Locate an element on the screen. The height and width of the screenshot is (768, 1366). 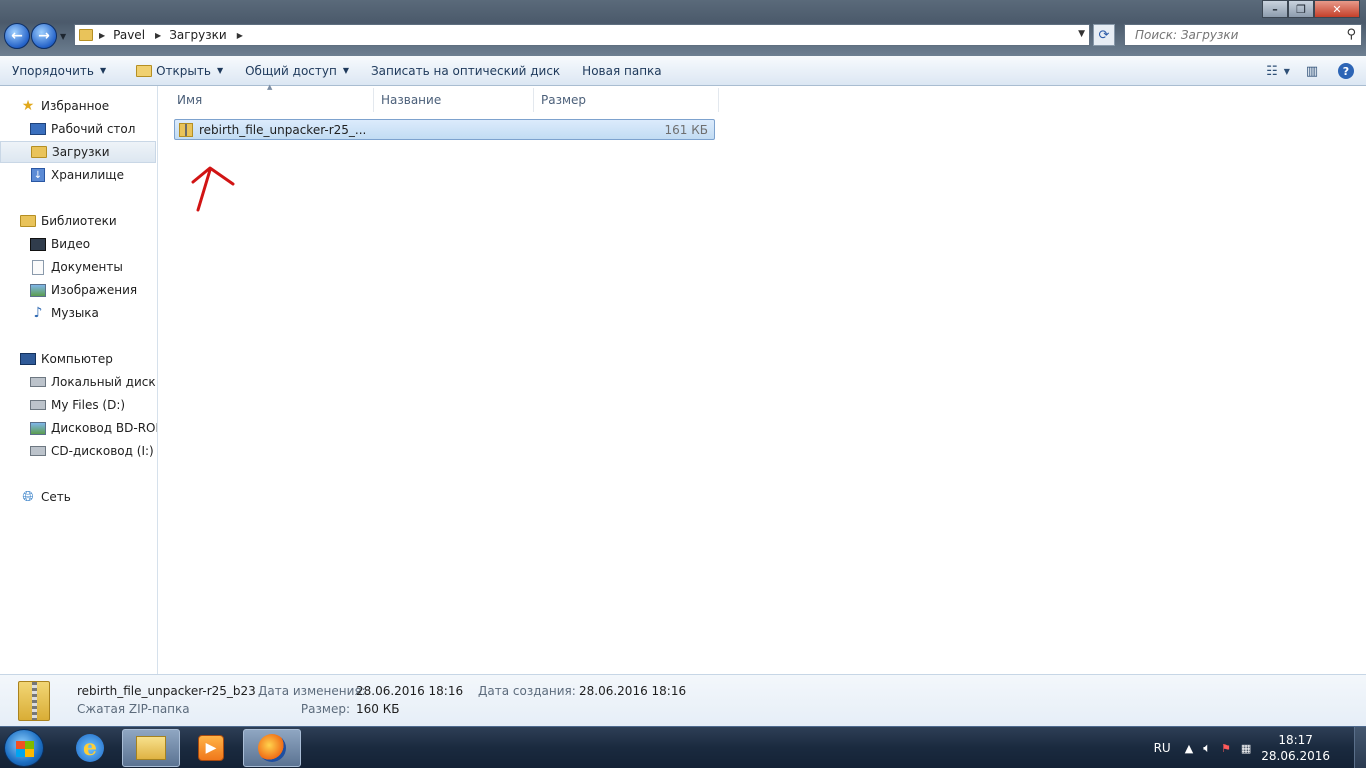
details-modified-label: Дата изменения: is located at coordinates (312, 691).